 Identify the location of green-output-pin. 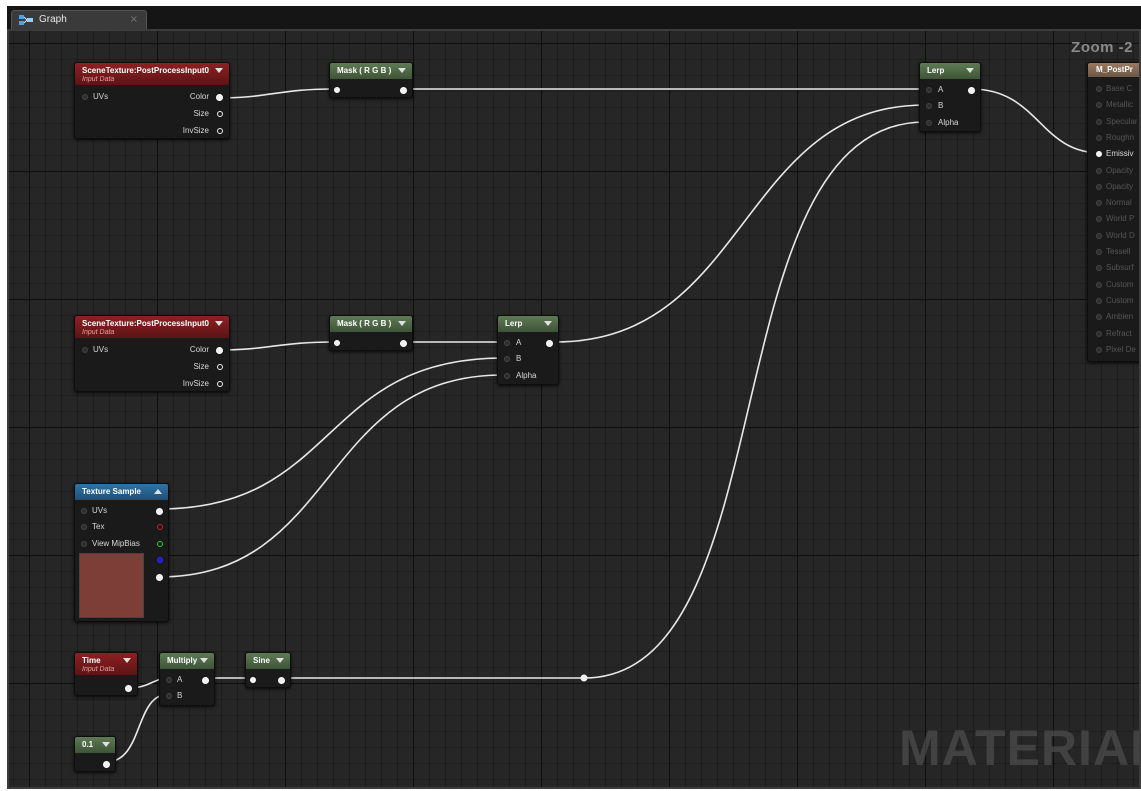
(160, 544).